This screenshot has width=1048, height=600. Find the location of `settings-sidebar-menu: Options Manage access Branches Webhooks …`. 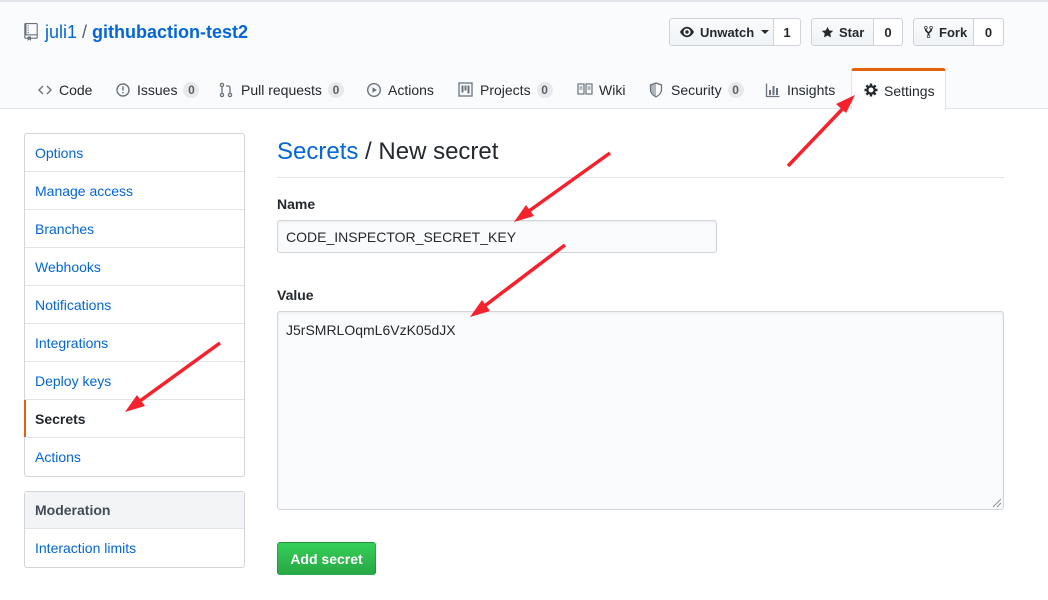

settings-sidebar-menu: Options Manage access Branches Webhooks … is located at coordinates (134, 305).